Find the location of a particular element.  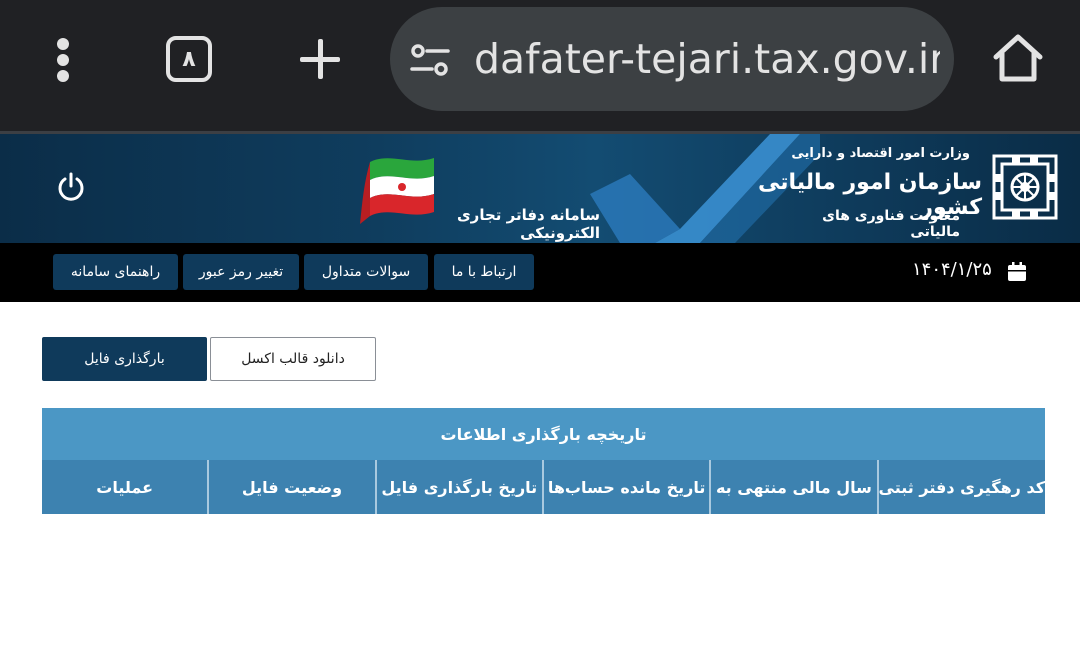

calendar-icon is located at coordinates (1017, 271).